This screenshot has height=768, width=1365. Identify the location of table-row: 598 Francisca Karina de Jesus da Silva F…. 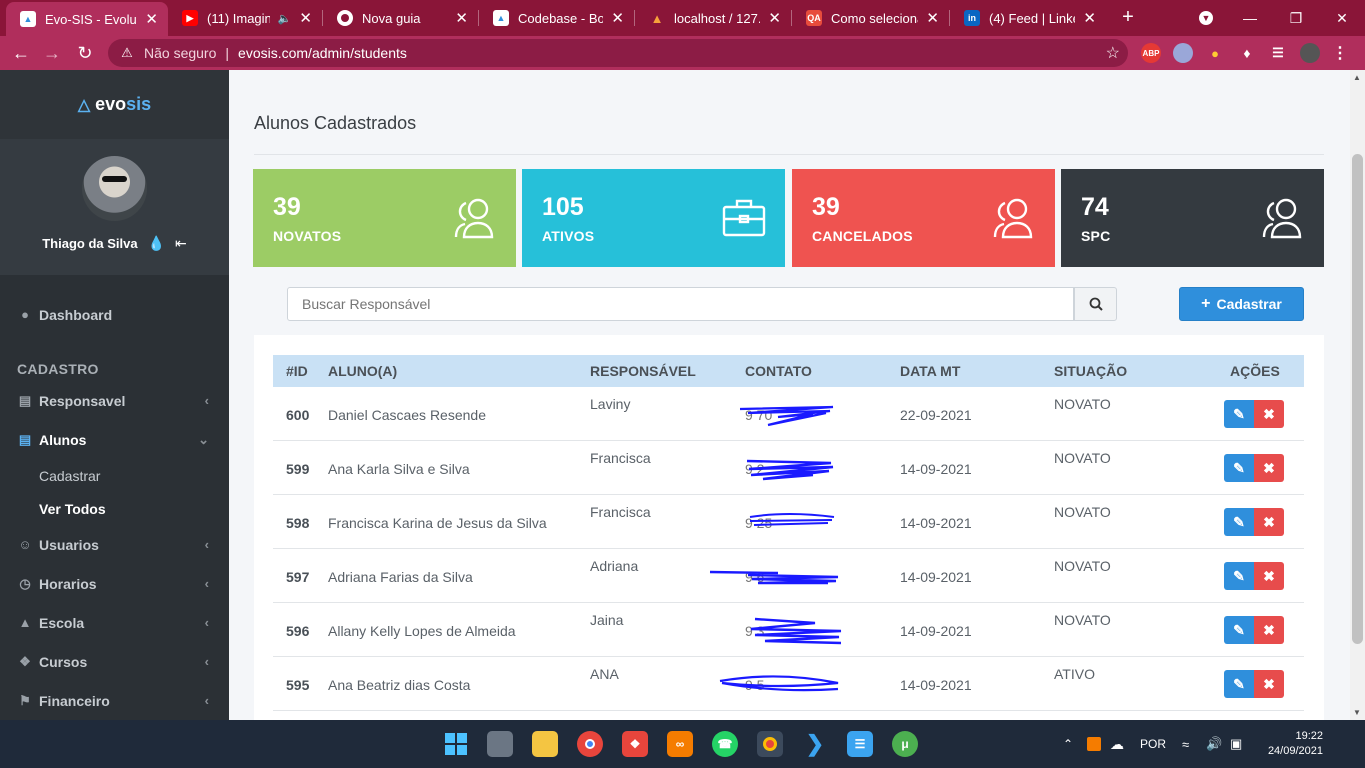
(788, 522).